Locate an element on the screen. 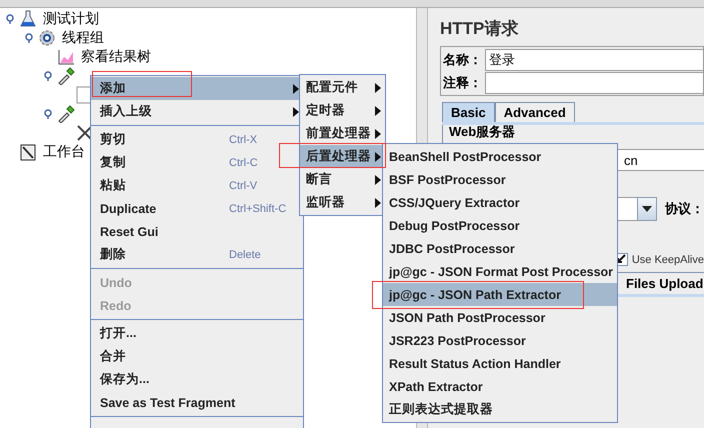  tree-node: 测试计划 is located at coordinates (71, 19).